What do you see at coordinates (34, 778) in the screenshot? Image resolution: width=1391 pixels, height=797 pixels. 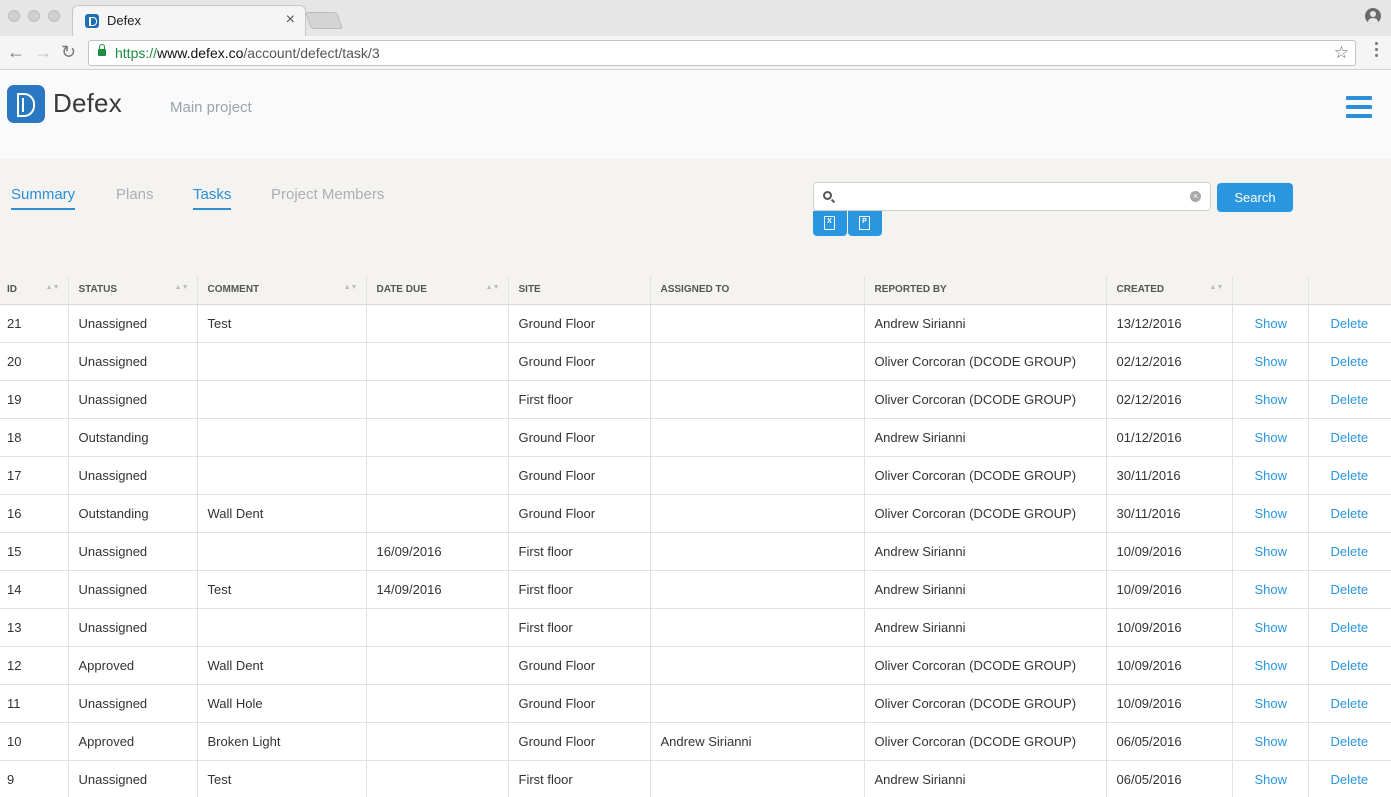 I see `cell-id: 9` at bounding box center [34, 778].